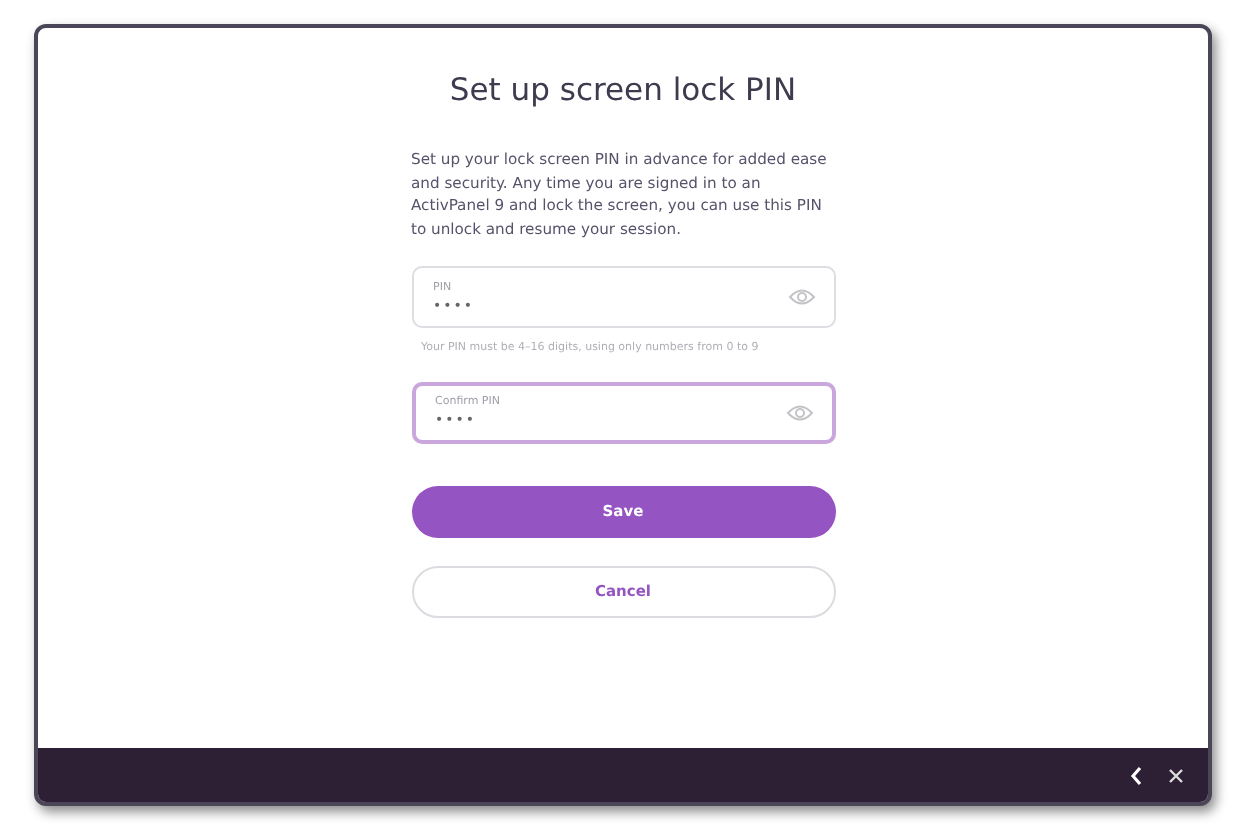  I want to click on dialog-title: Set up screen lock PIN, so click(623, 91).